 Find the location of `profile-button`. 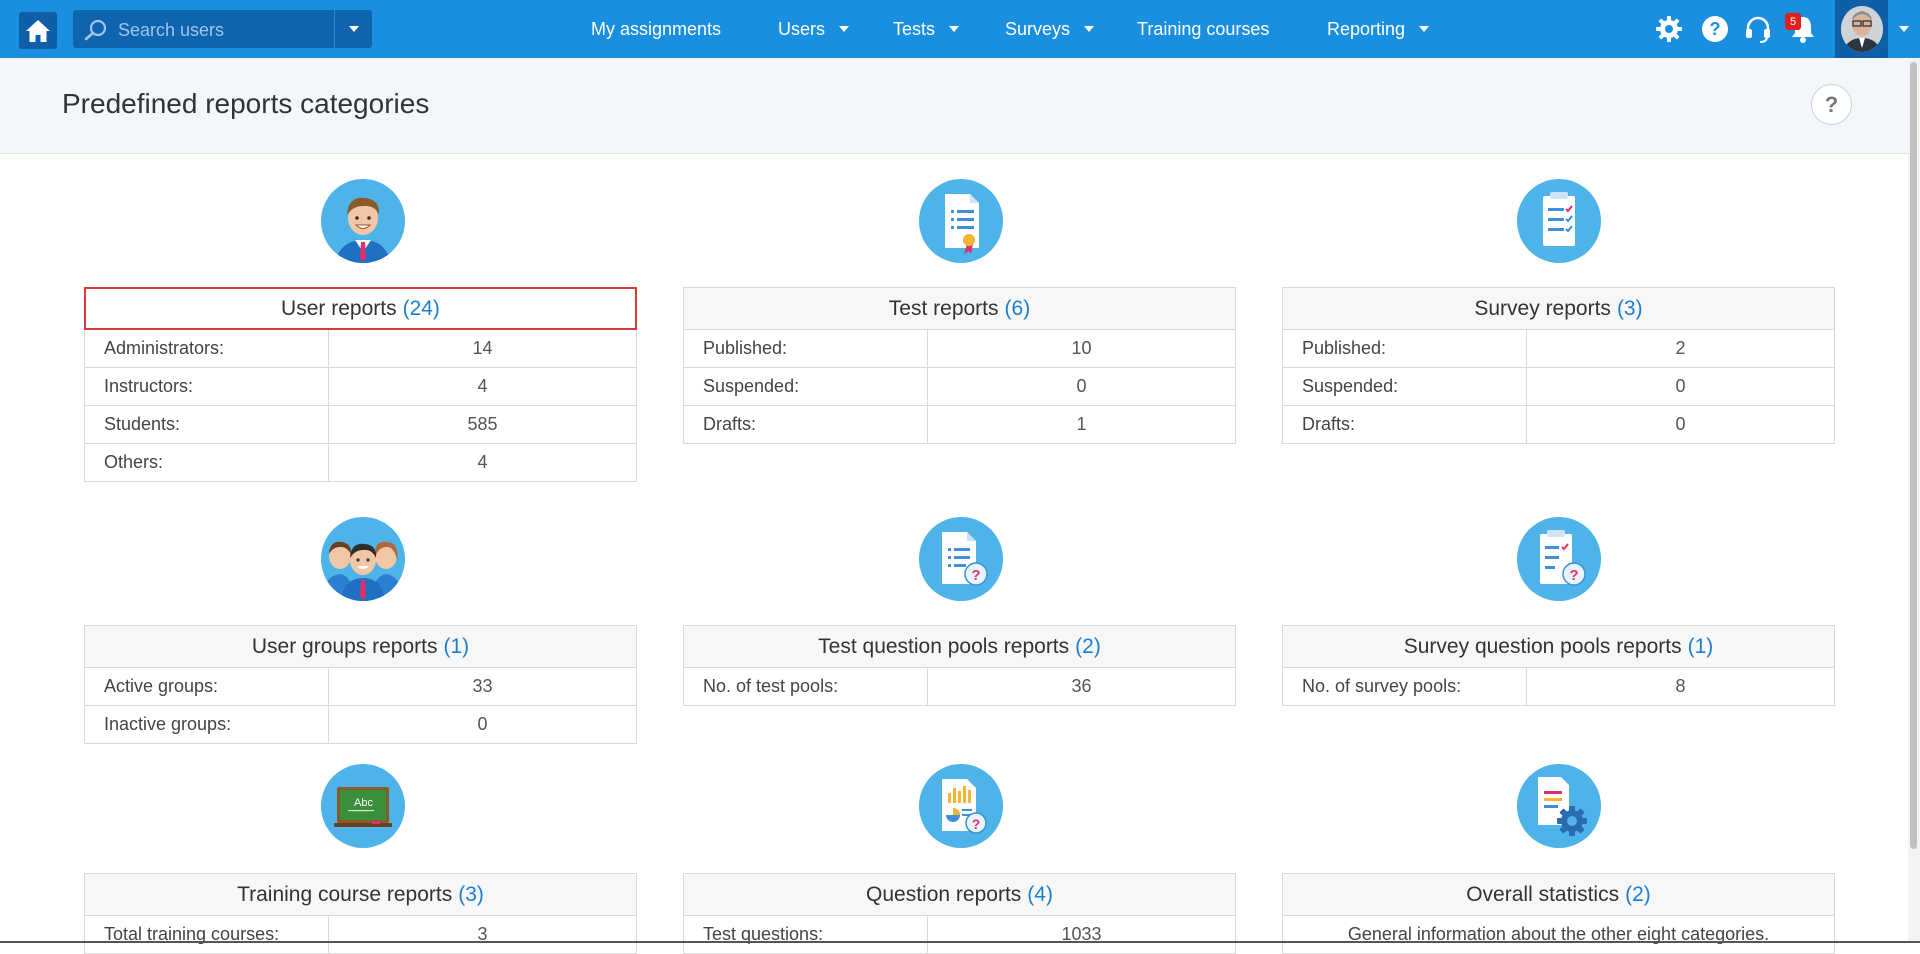

profile-button is located at coordinates (1861, 29).